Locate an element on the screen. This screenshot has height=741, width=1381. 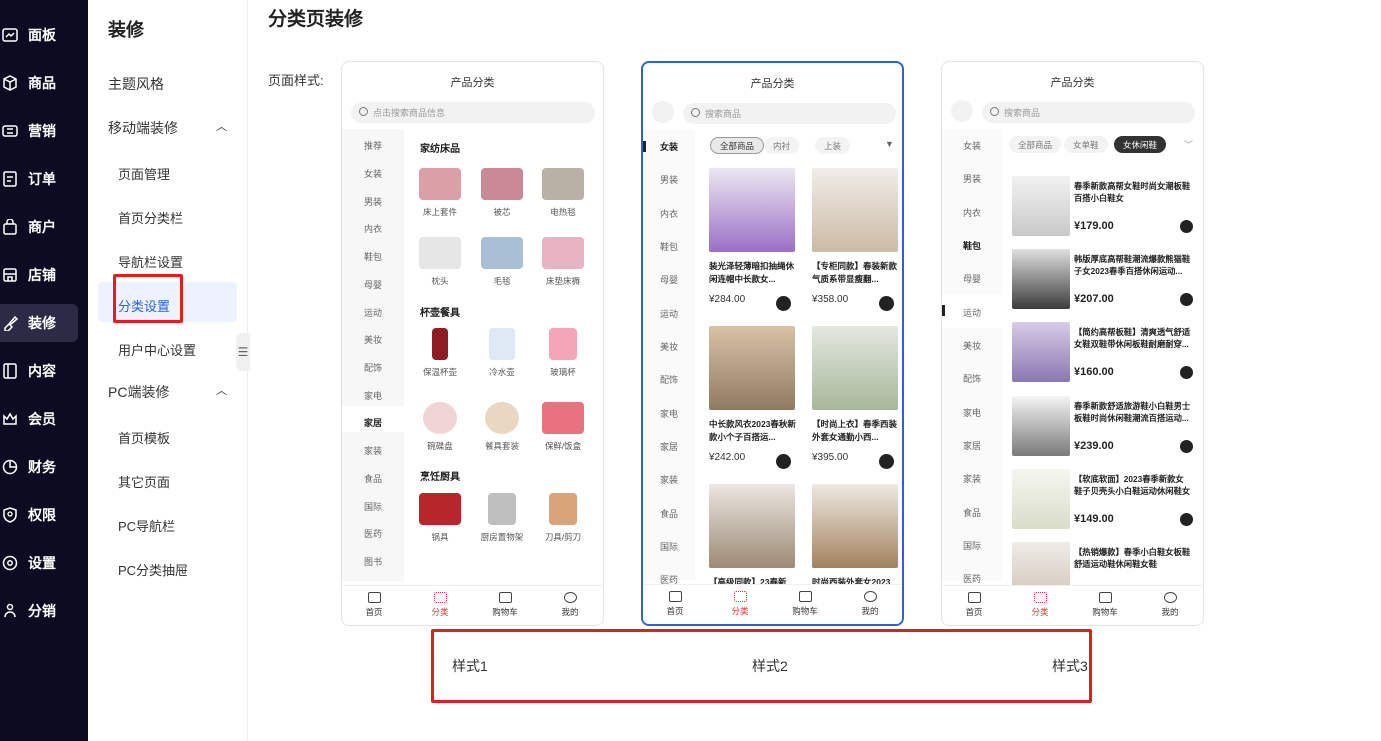
category-item: 医药 is located at coordinates (373, 533).